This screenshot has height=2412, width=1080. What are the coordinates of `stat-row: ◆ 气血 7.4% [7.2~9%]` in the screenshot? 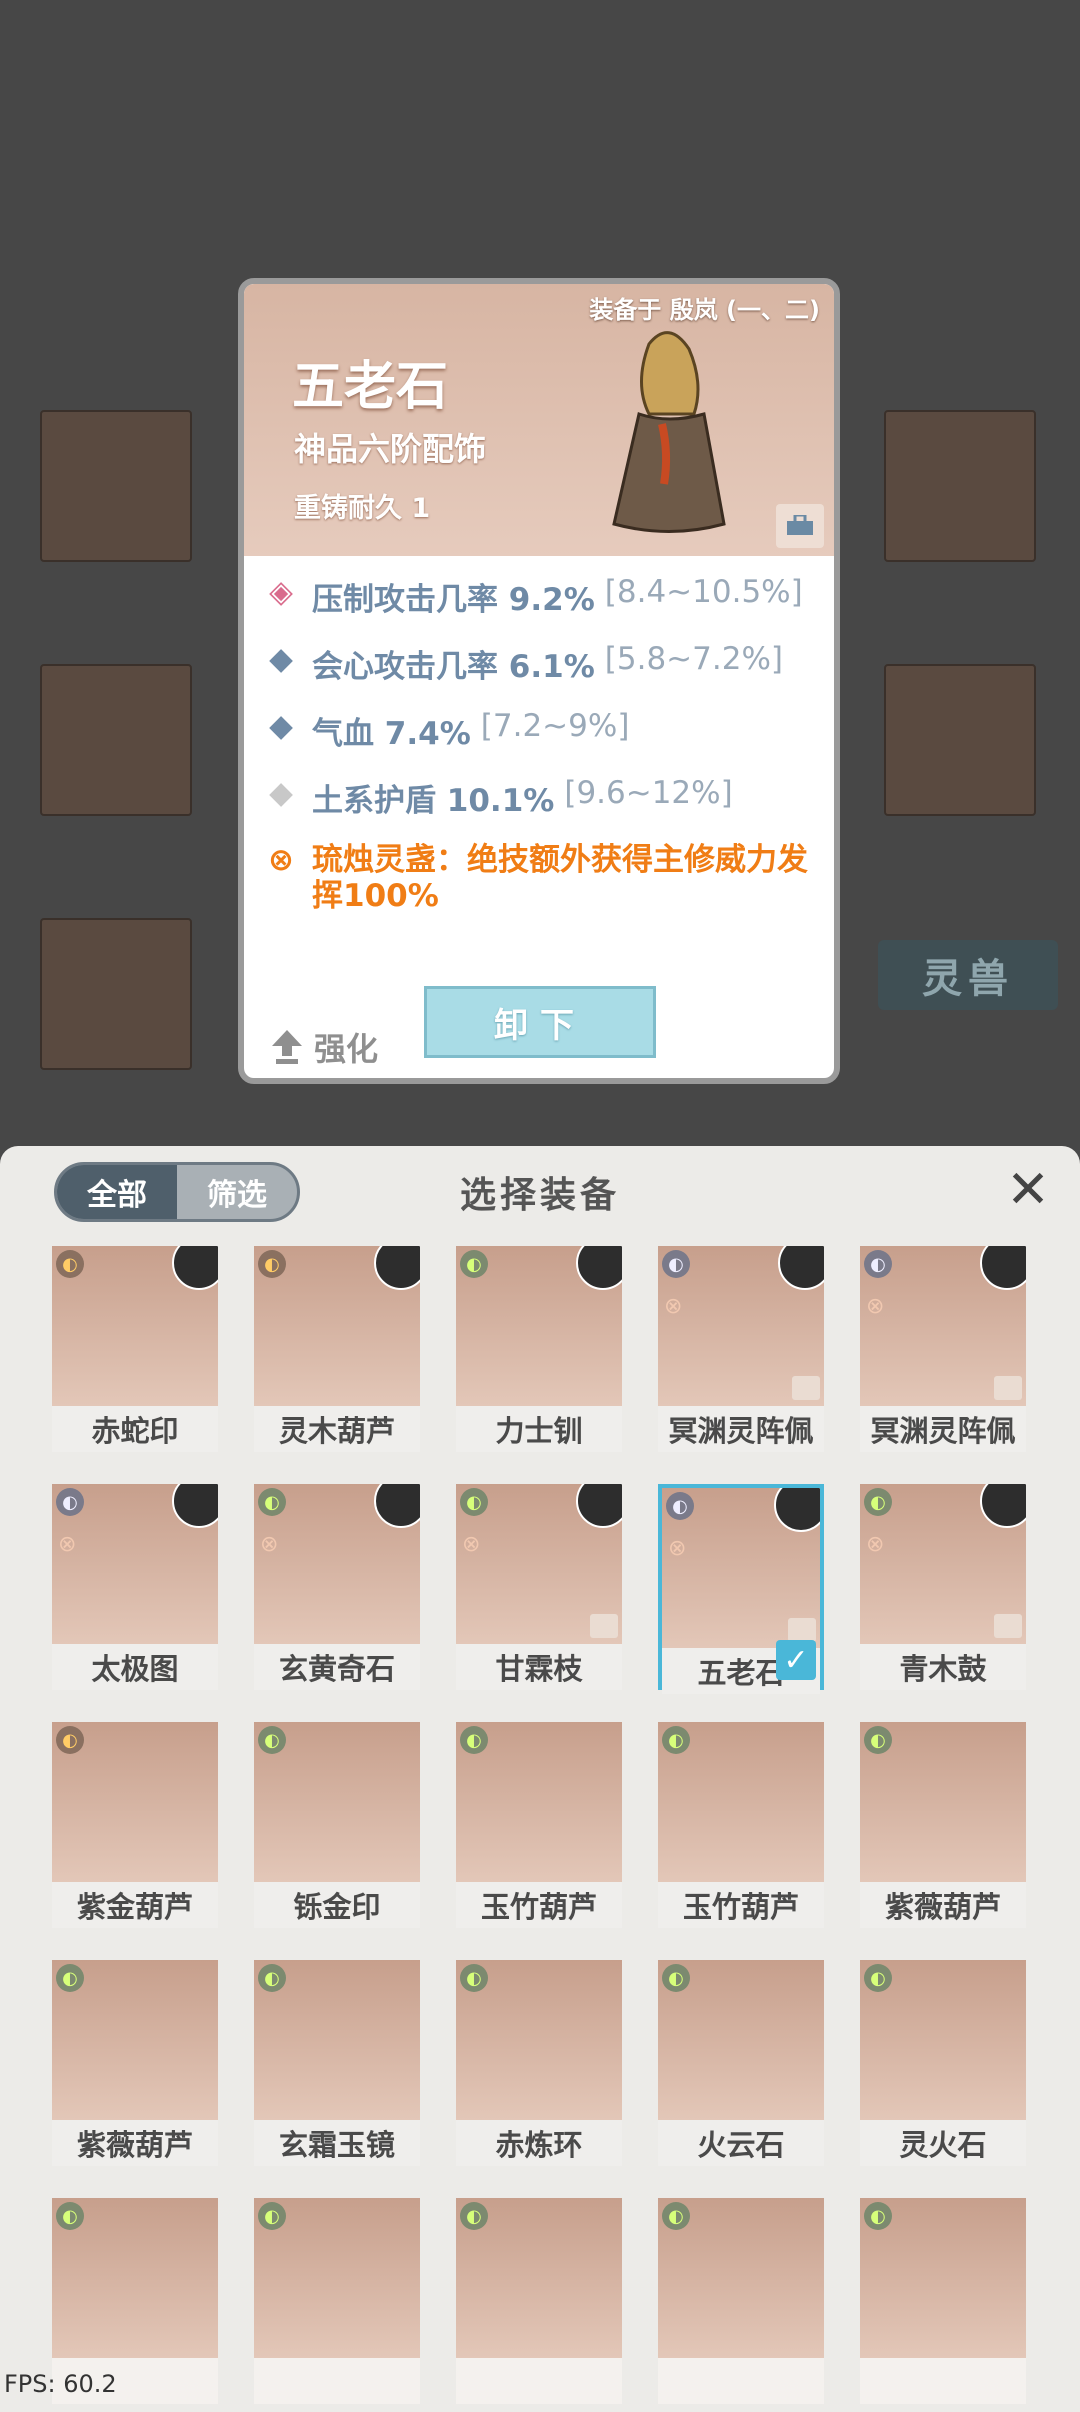 It's located at (546, 730).